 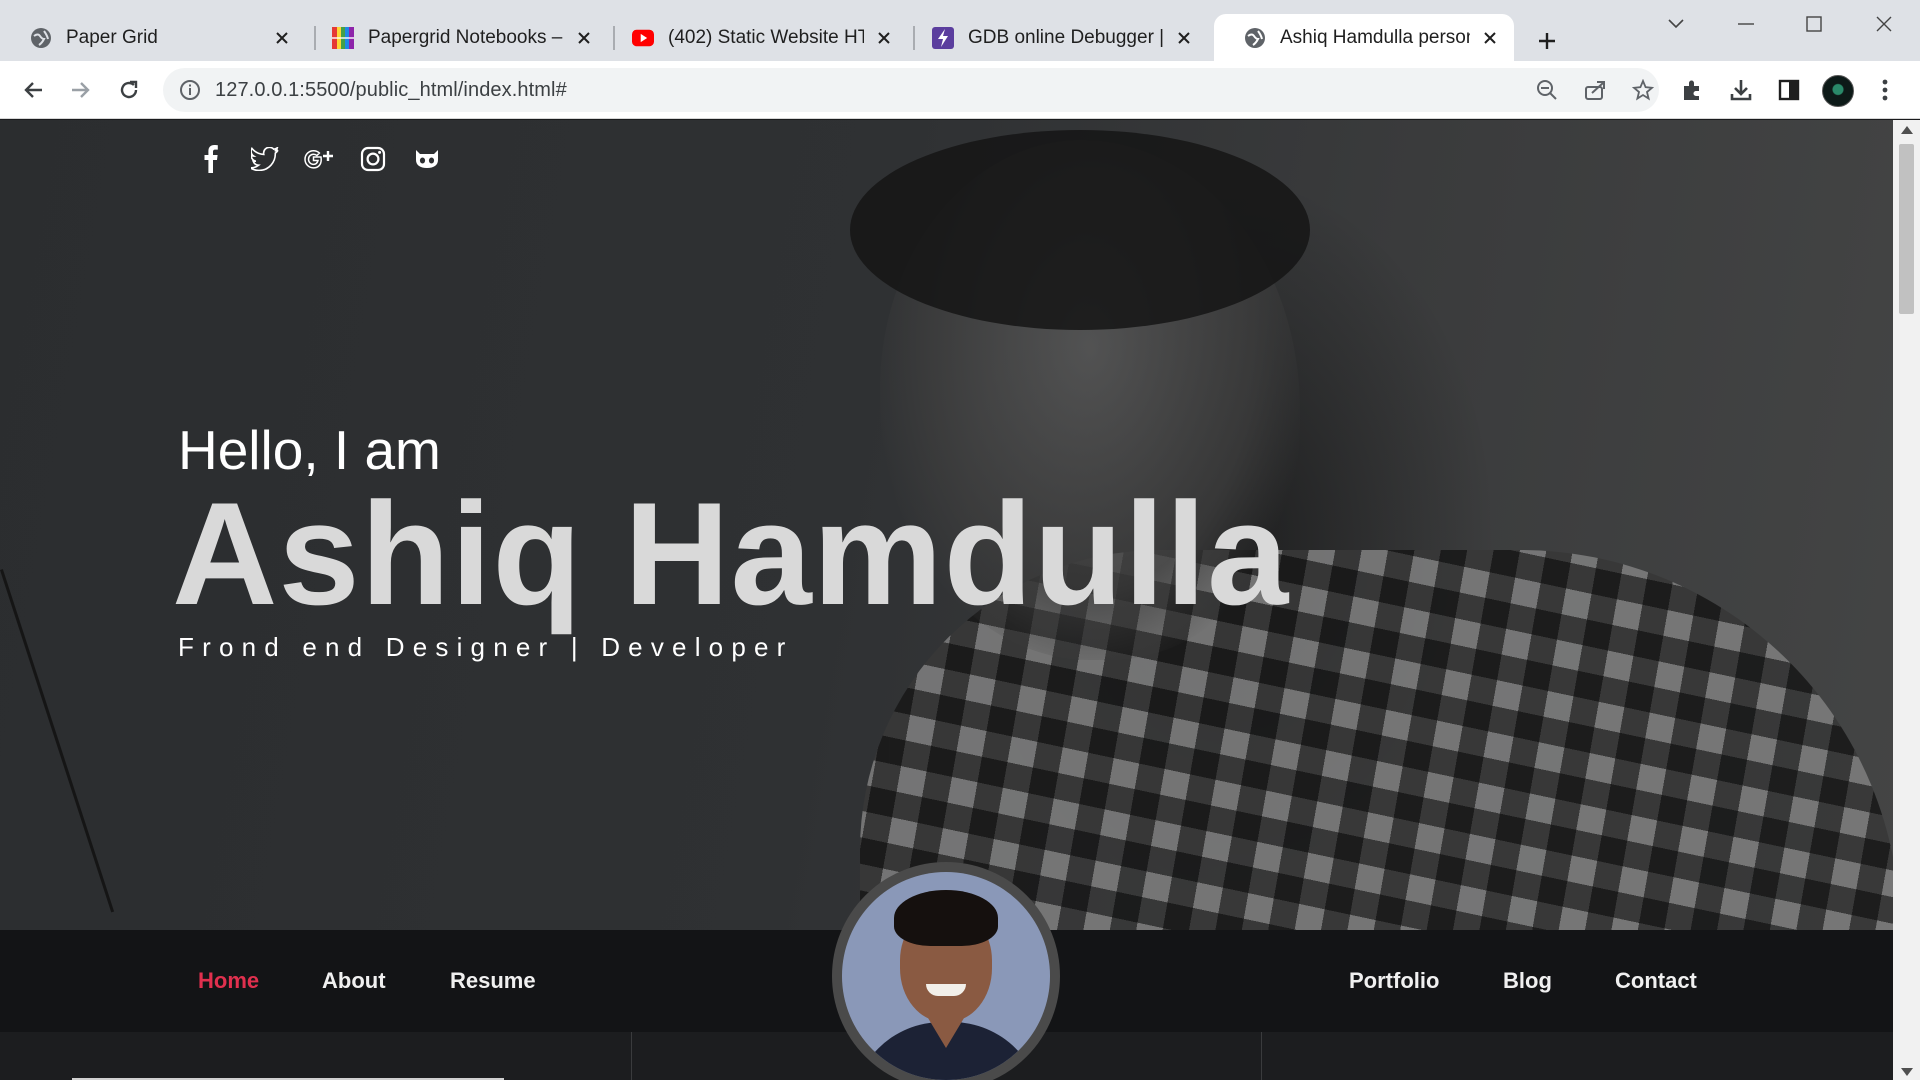 What do you see at coordinates (343, 37) in the screenshot?
I see `papergrid-logo-icon` at bounding box center [343, 37].